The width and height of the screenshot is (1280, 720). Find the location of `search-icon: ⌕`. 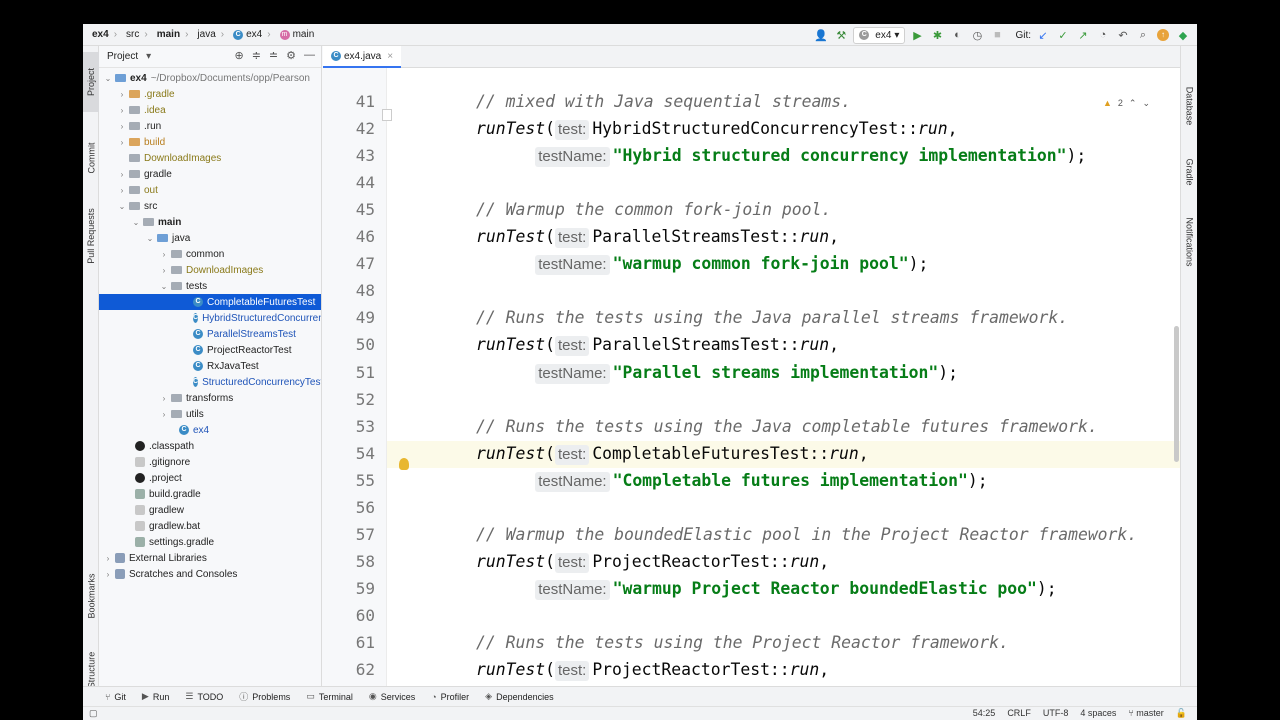

search-icon: ⌕ is located at coordinates (1143, 35).